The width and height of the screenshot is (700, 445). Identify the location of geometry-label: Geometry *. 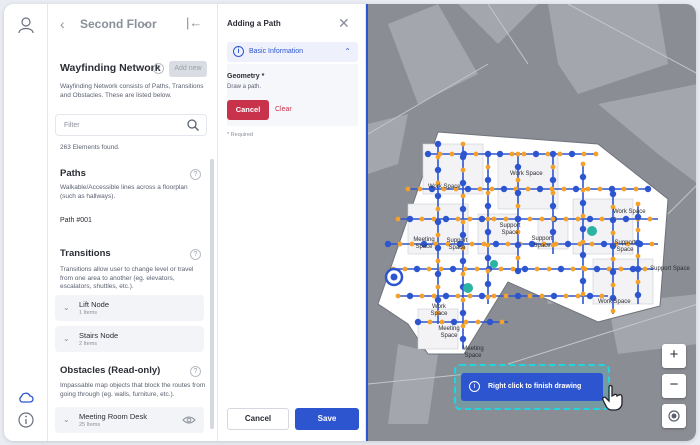
(246, 76).